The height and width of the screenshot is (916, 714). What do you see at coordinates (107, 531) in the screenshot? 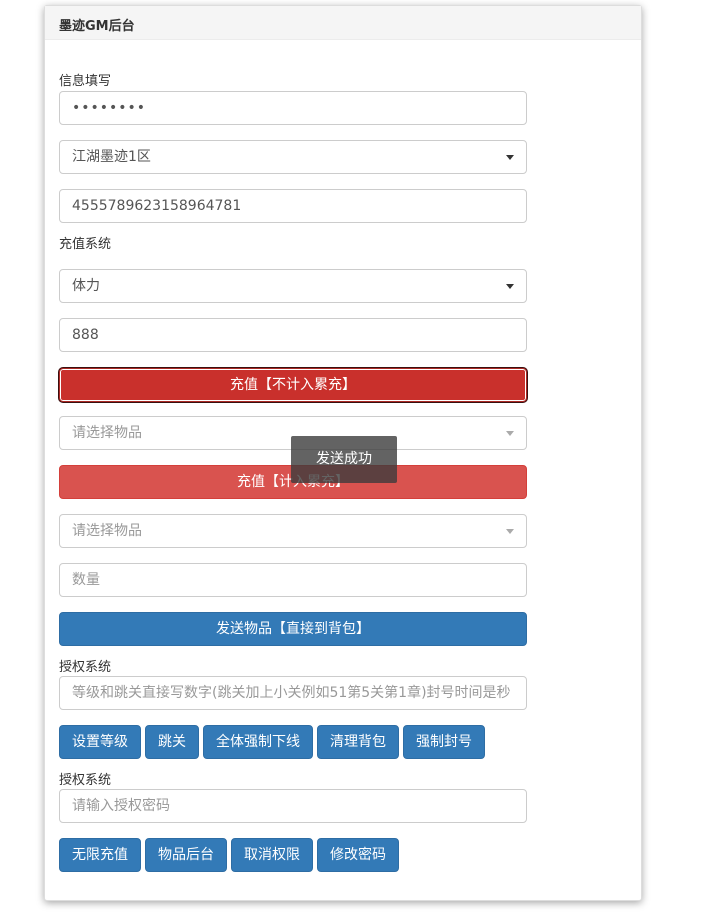
I see `item-select-2-placeholder: 请选择物品` at bounding box center [107, 531].